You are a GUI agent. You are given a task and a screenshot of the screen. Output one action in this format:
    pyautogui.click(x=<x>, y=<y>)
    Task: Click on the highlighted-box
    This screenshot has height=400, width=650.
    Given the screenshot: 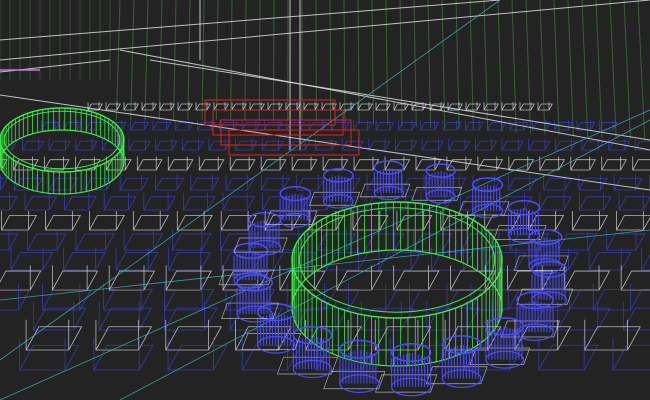 What is the action you would take?
    pyautogui.click(x=282, y=127)
    